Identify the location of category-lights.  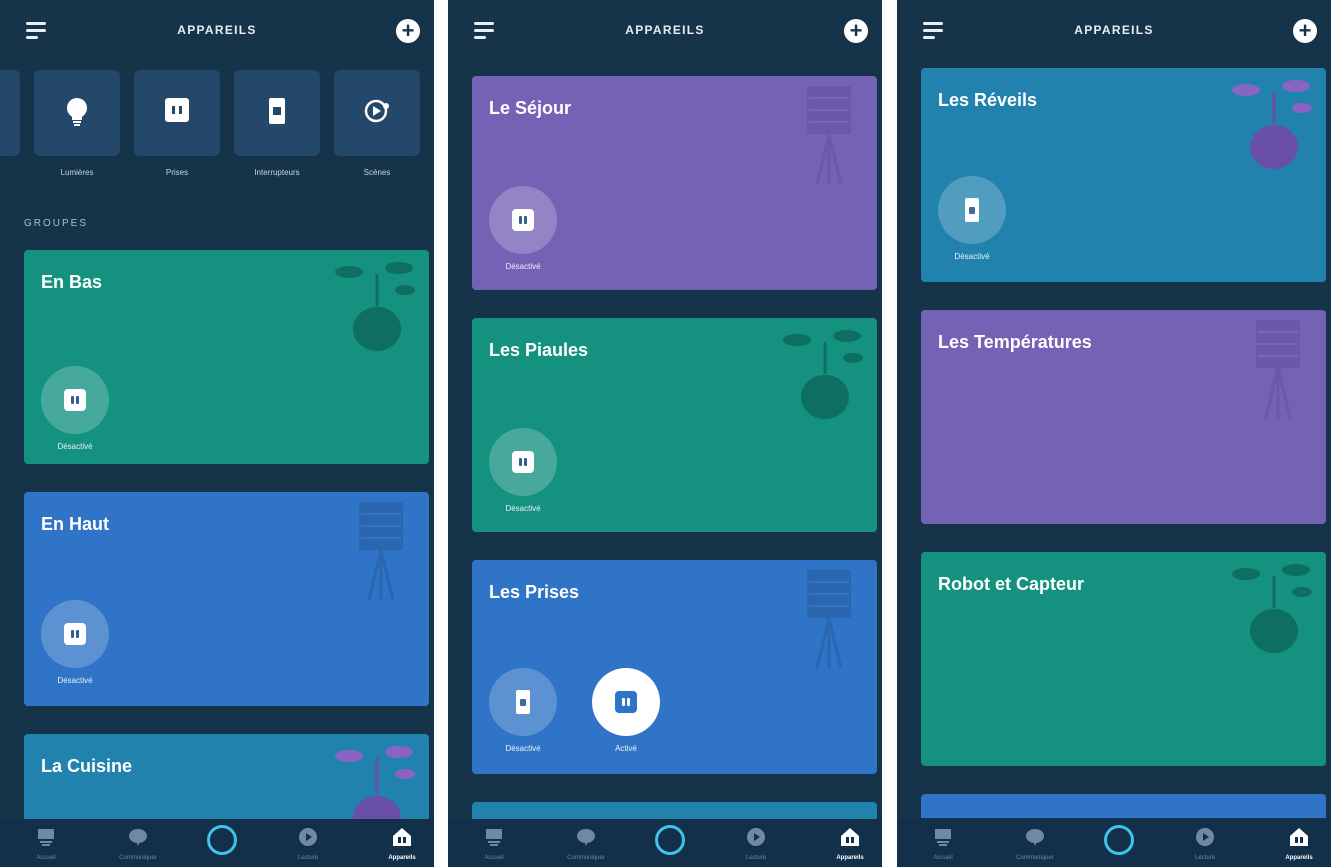
(77, 113).